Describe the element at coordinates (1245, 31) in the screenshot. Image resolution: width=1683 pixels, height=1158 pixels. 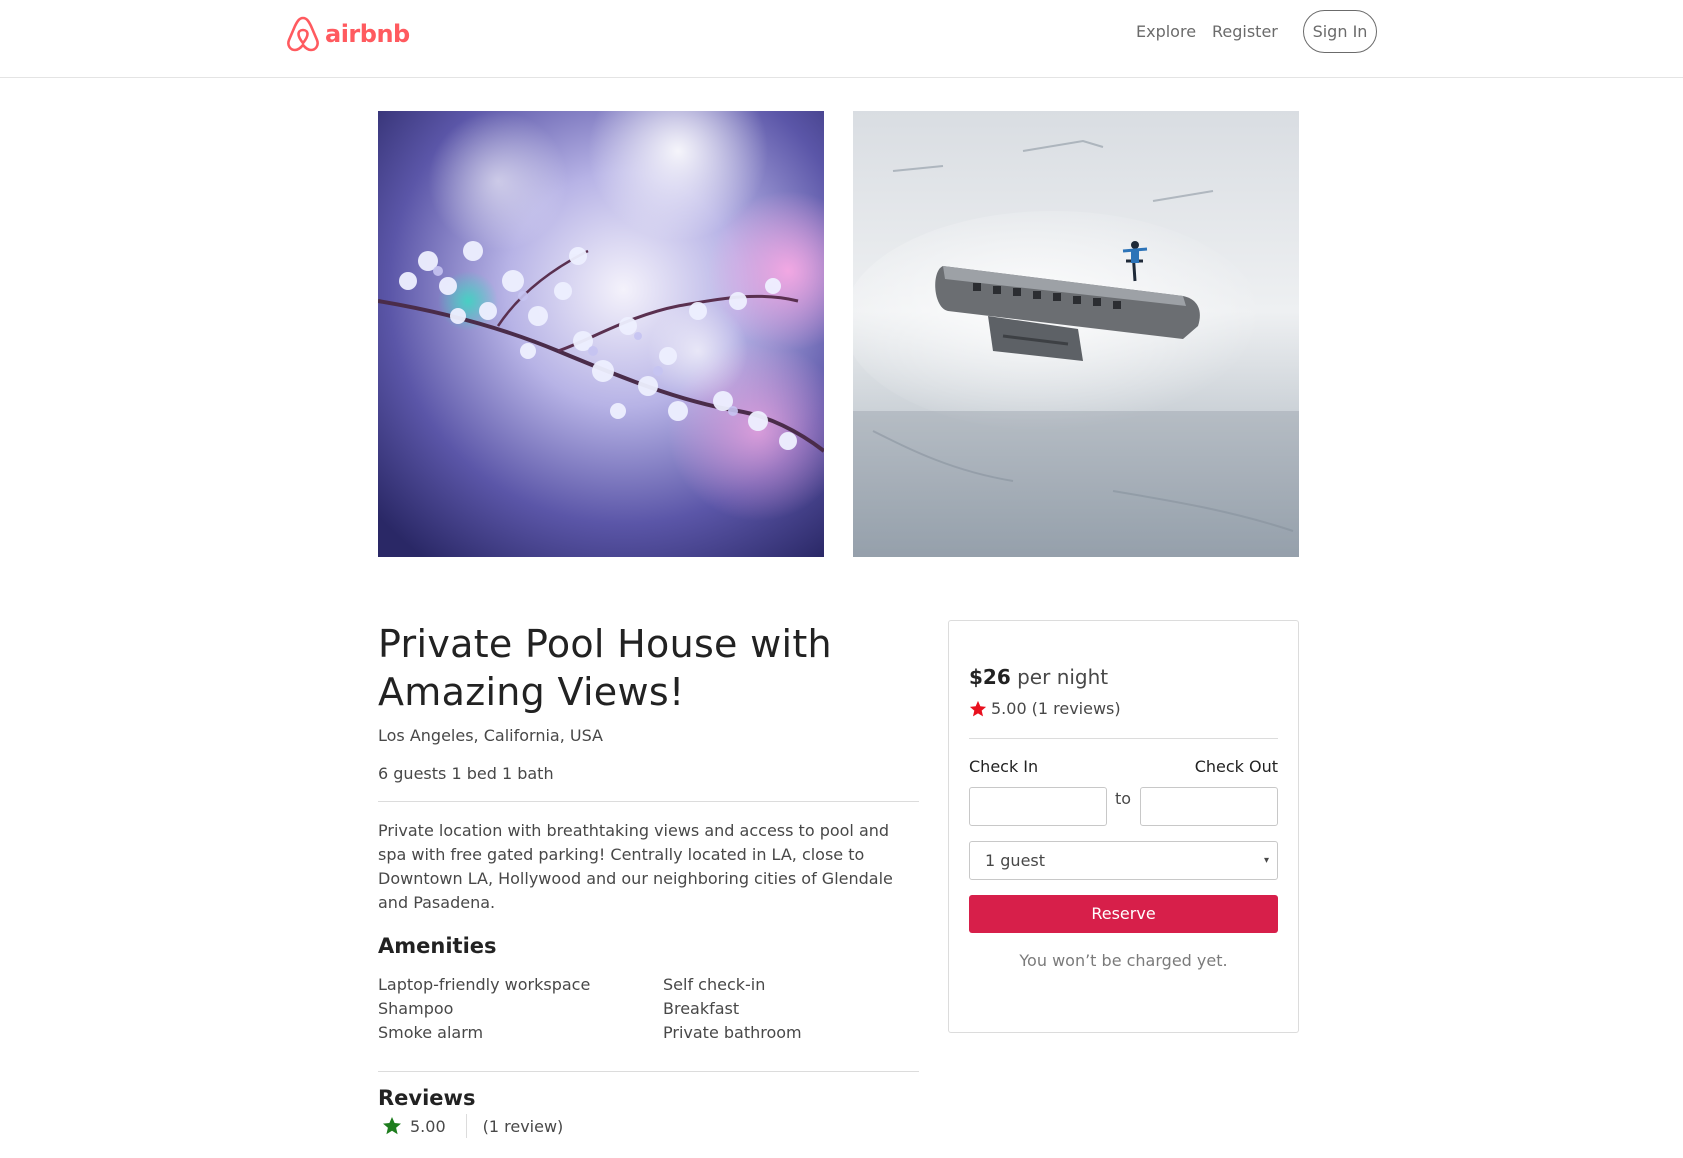
I see `nav-register-link: Register` at that location.